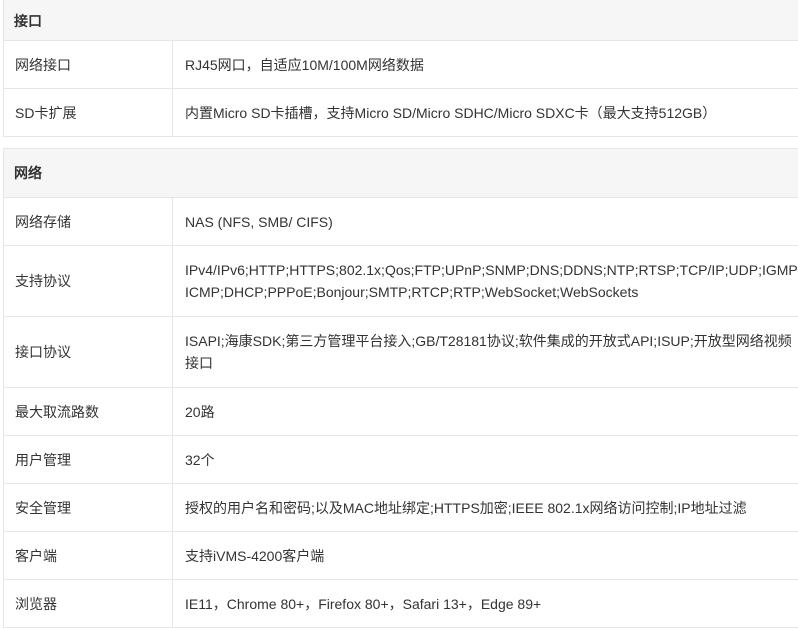 This screenshot has width=798, height=629. Describe the element at coordinates (88, 555) in the screenshot. I see `row-label: 客户端` at that location.